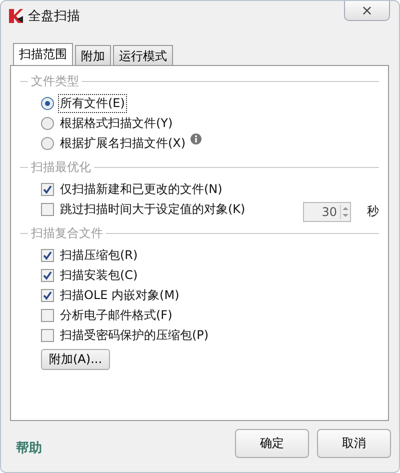 The image size is (400, 473). What do you see at coordinates (123, 143) in the screenshot?
I see `option-label: 根据扩展名扫描文件(X)` at bounding box center [123, 143].